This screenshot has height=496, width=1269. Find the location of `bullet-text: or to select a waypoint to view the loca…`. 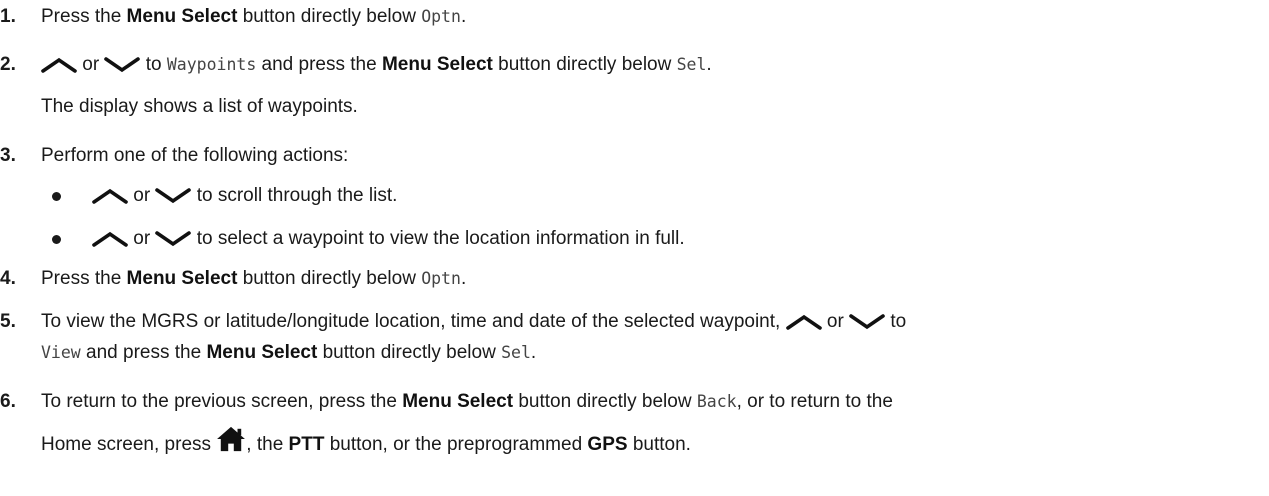

bullet-text: or to select a waypoint to view the loca… is located at coordinates (388, 238).